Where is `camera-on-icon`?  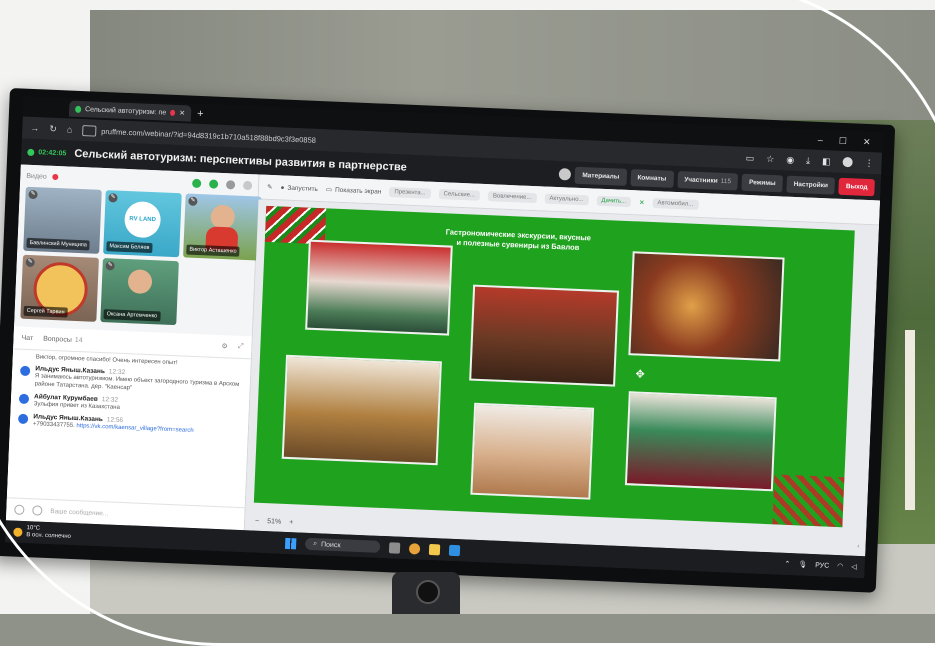 camera-on-icon is located at coordinates (197, 183).